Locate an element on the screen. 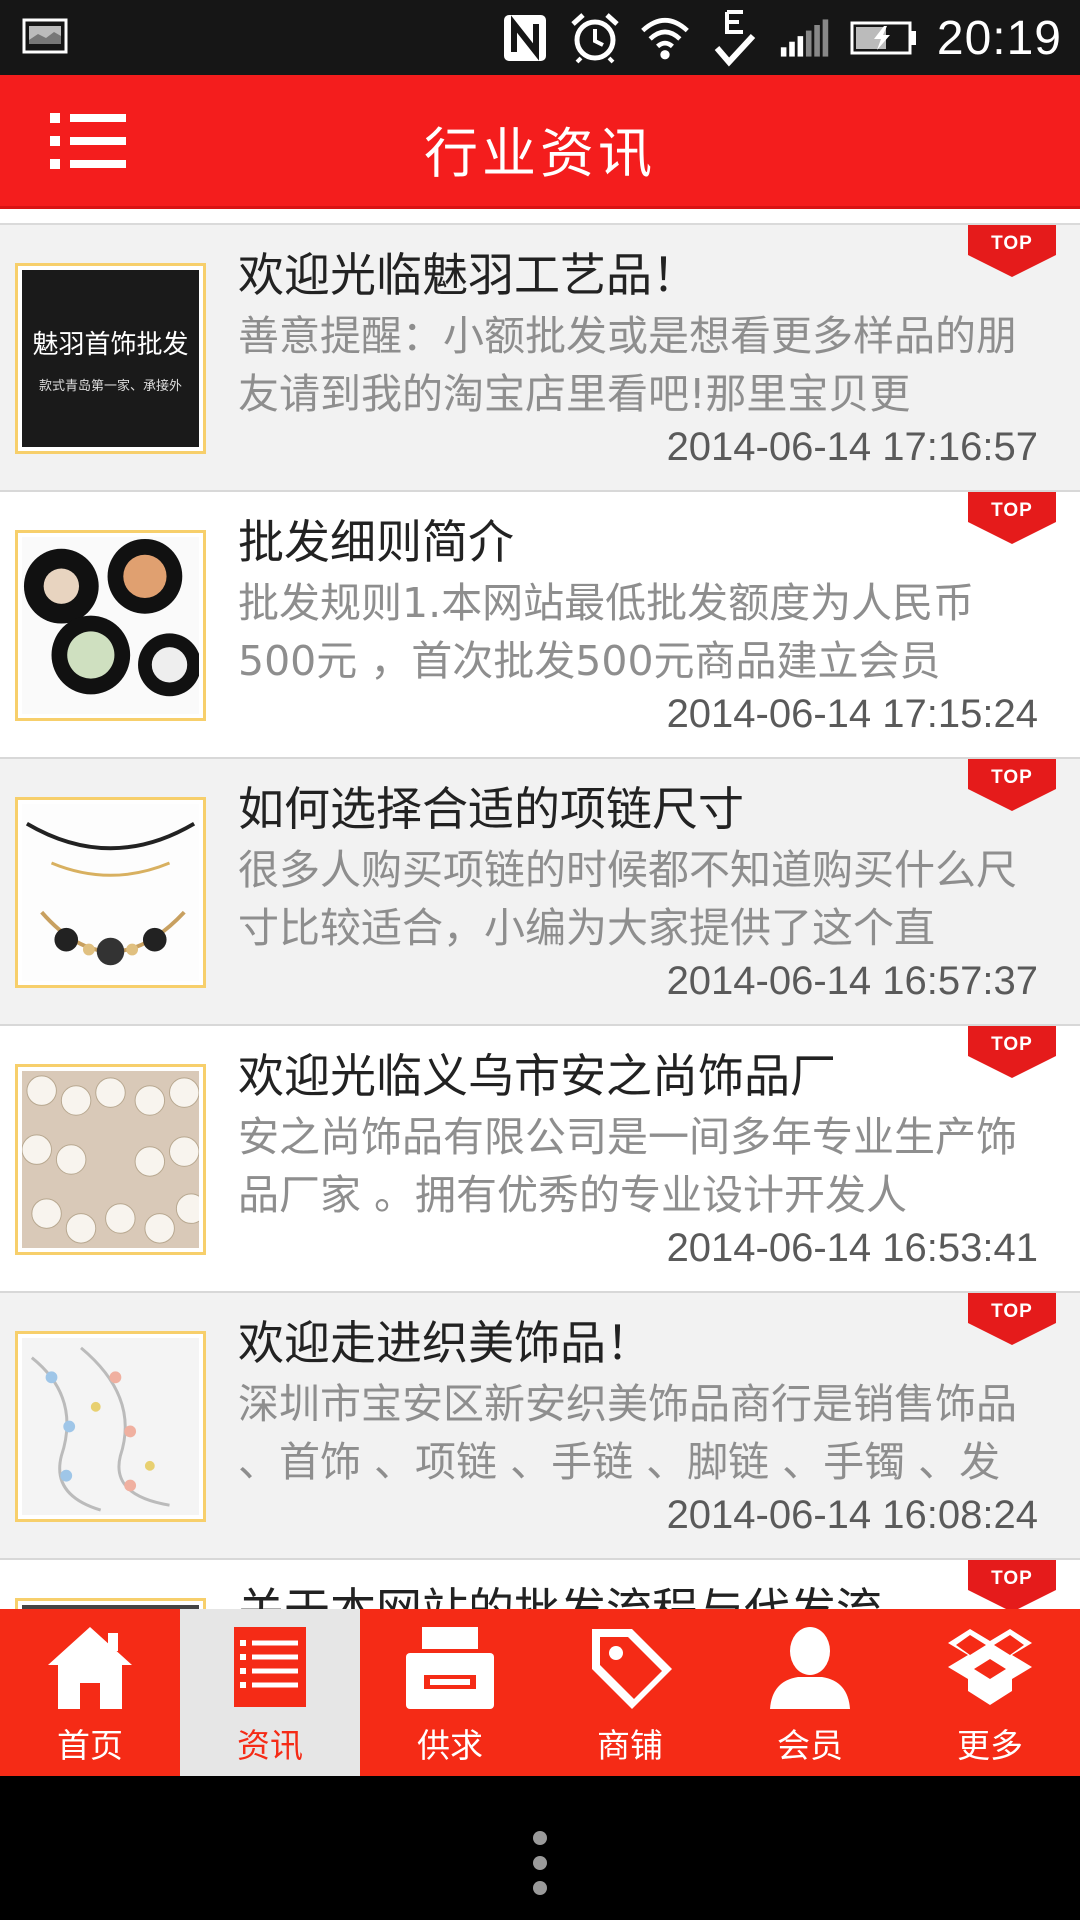  tab-members: 会员 is located at coordinates (810, 1692).